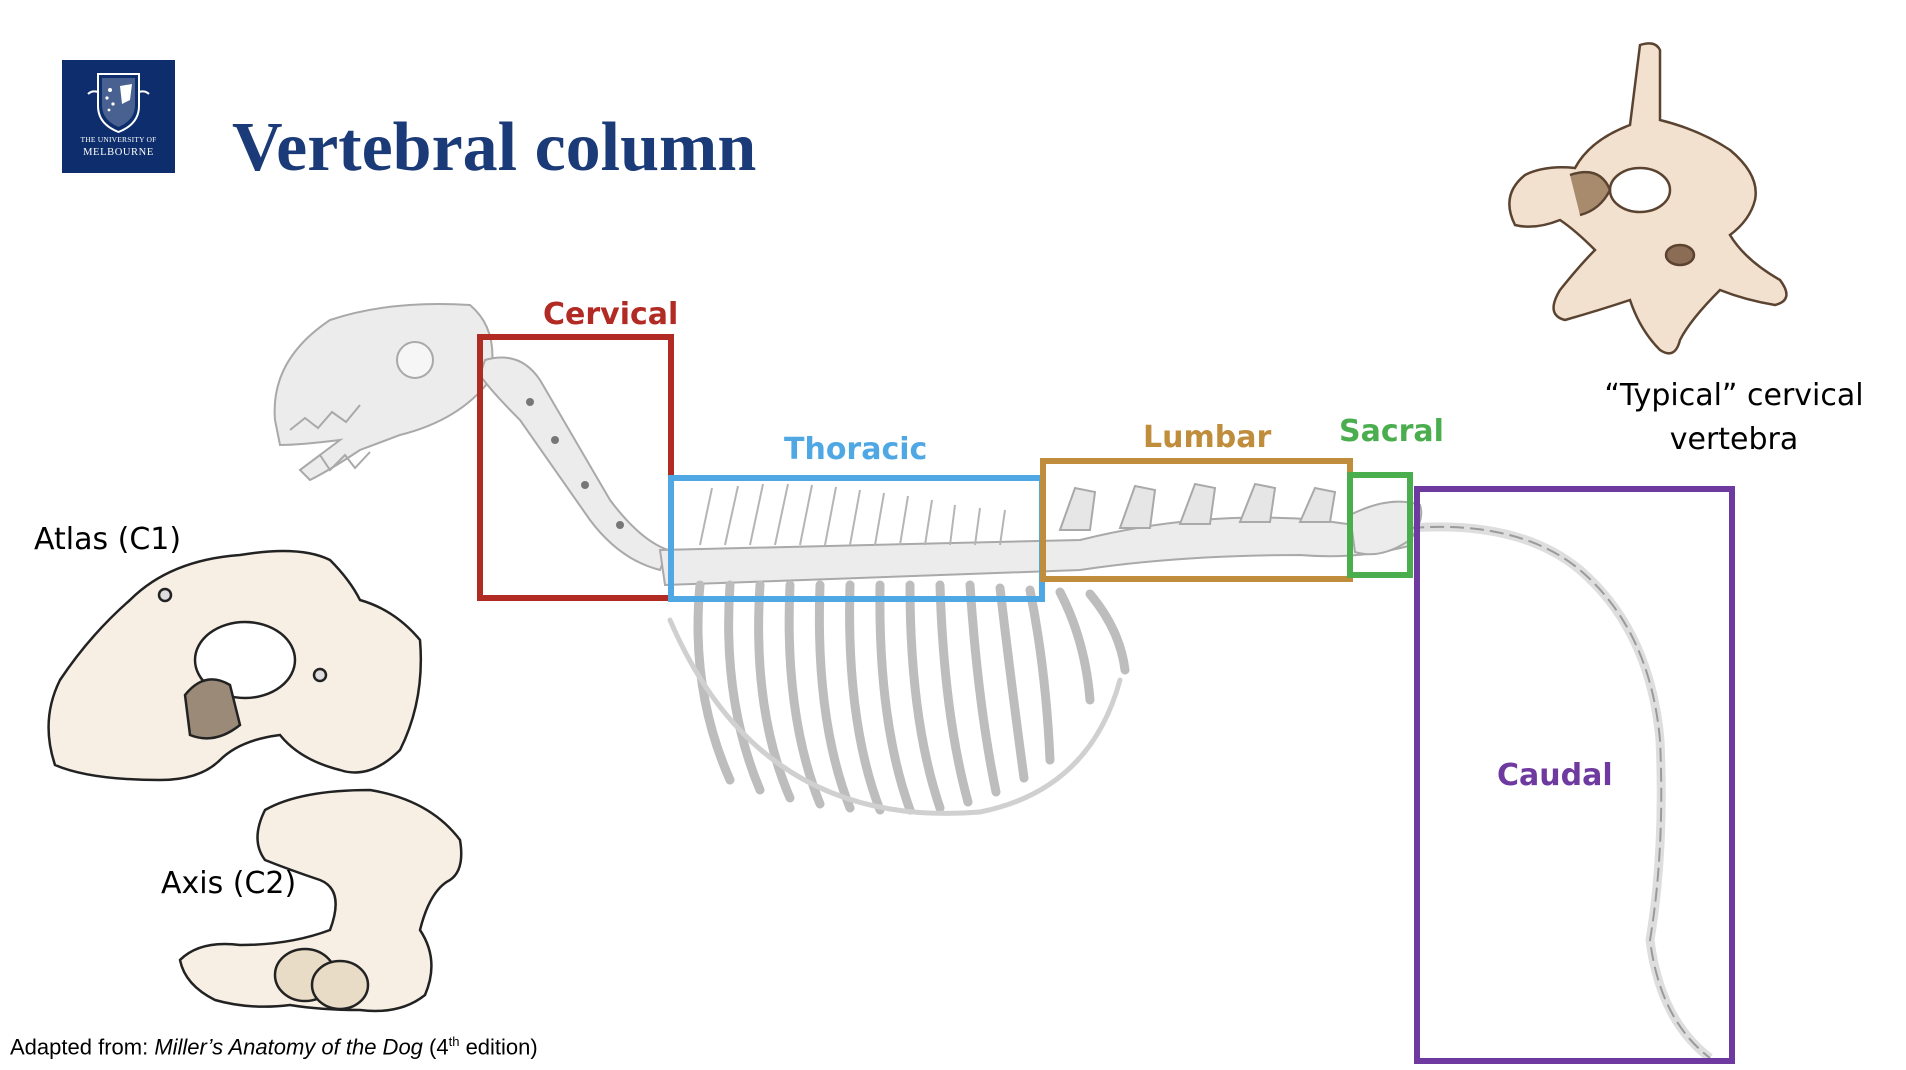 The image size is (1906, 1070). I want to click on skull-illustration, so click(383, 392).